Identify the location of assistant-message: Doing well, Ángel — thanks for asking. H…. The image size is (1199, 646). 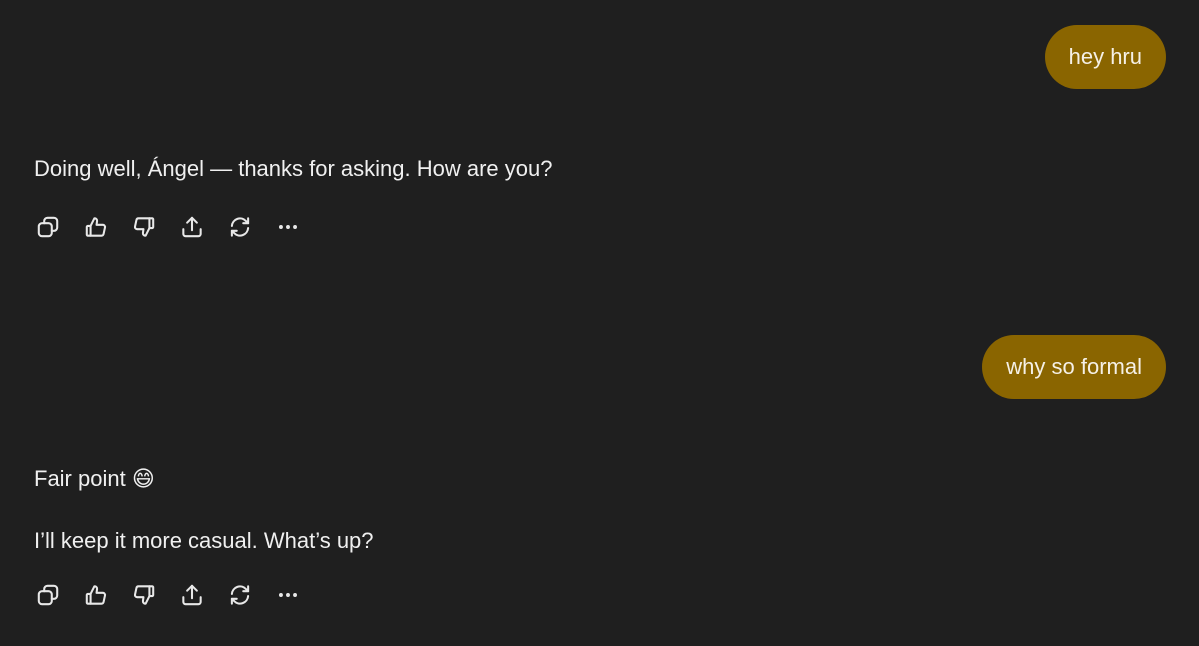
(293, 168).